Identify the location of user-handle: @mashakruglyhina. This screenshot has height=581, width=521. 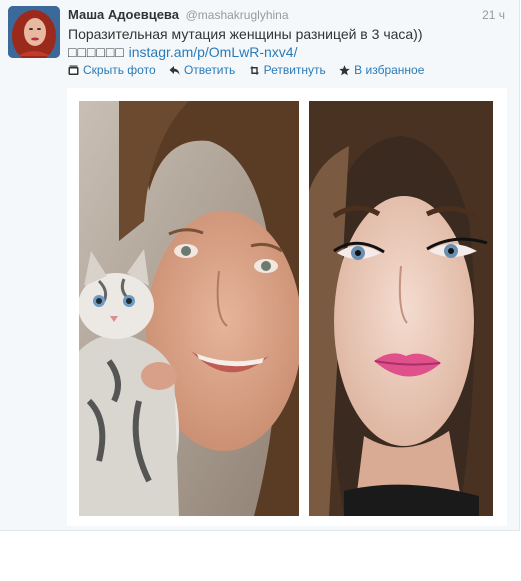
(237, 15).